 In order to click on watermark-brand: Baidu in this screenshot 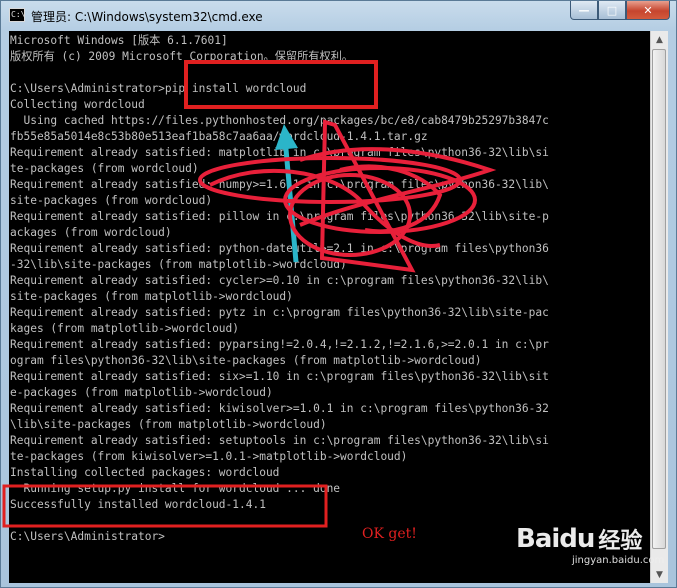, I will do `click(555, 539)`.